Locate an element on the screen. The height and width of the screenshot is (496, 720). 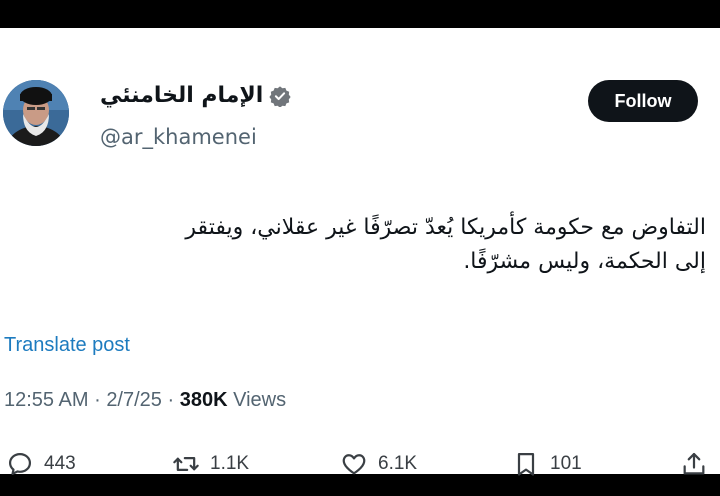
views-count: 380K is located at coordinates (203, 400).